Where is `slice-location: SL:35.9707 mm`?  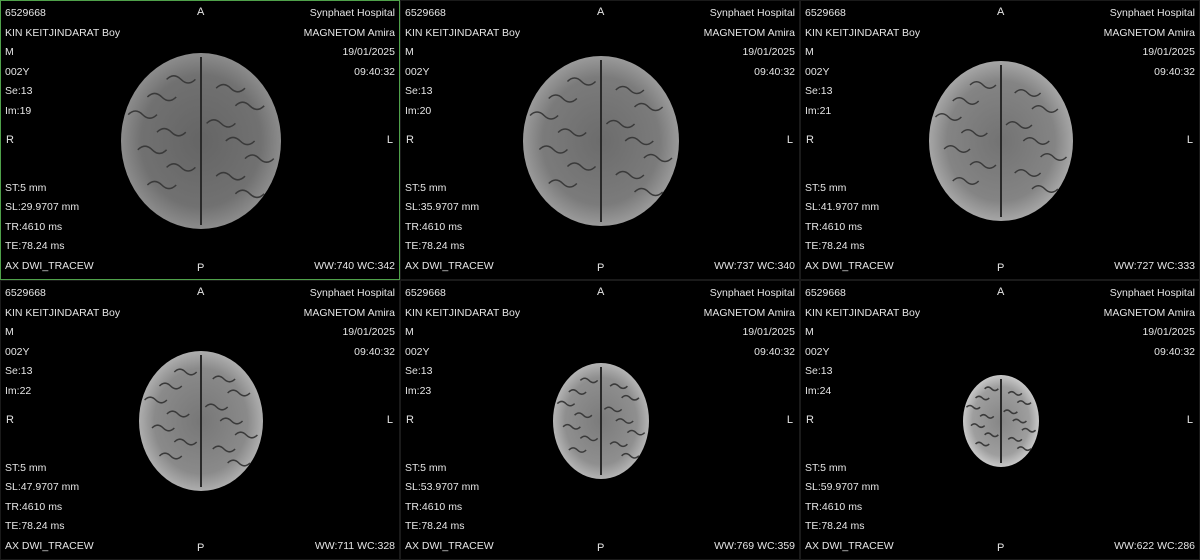 slice-location: SL:35.9707 mm is located at coordinates (442, 207).